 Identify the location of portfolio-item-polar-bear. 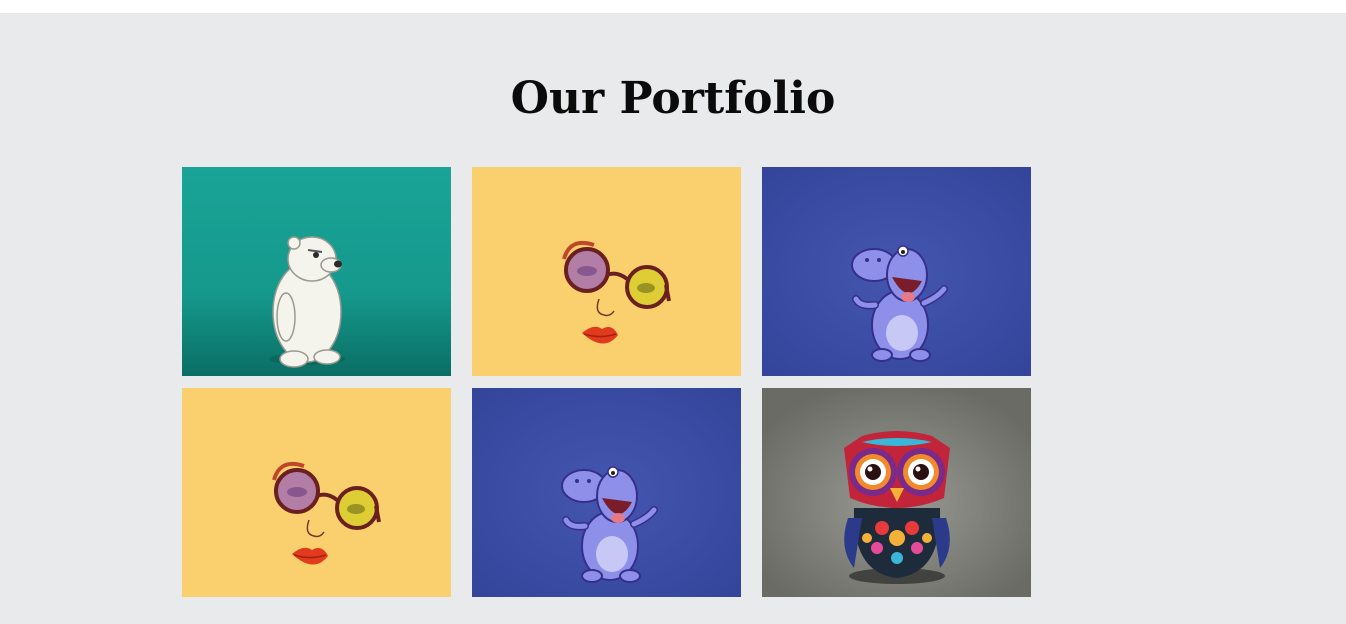
(316, 271).